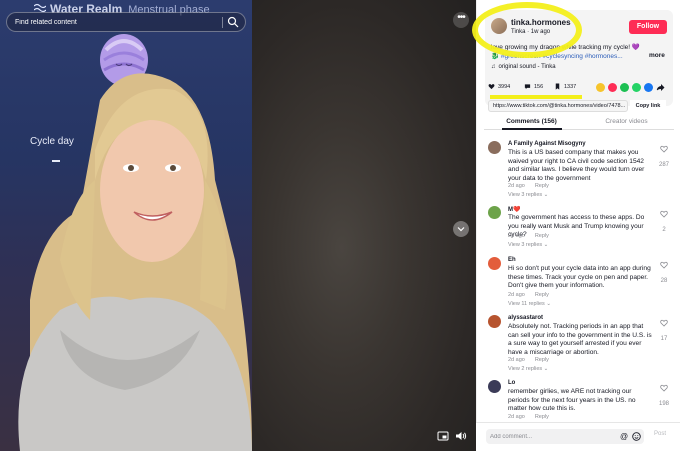 The height and width of the screenshot is (451, 680). Describe the element at coordinates (533, 87) in the screenshot. I see `comment-button: 156` at that location.